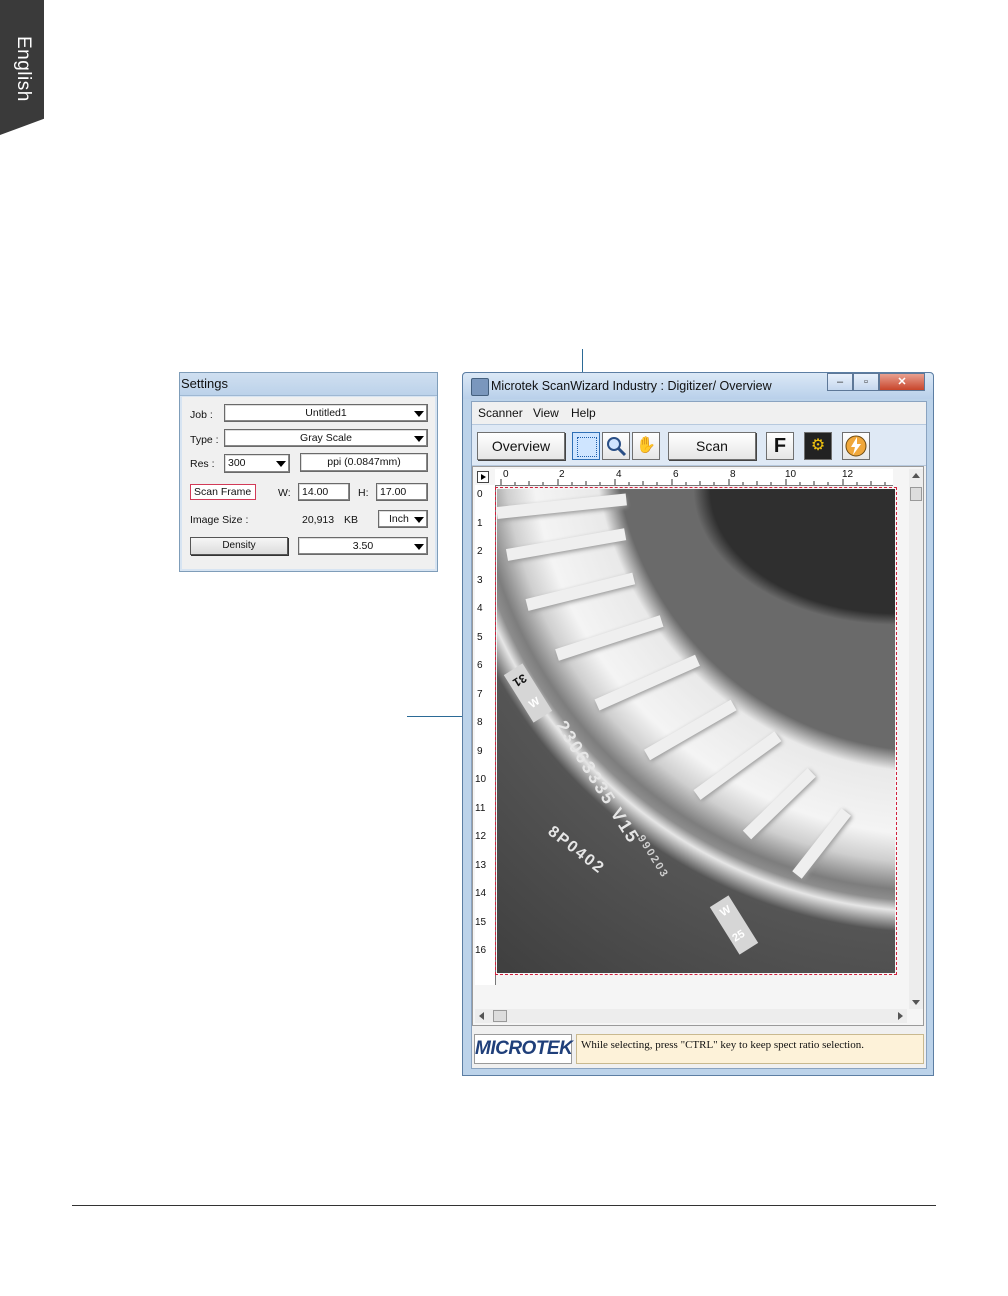  I want to click on density-dropdown: 3.50, so click(363, 546).